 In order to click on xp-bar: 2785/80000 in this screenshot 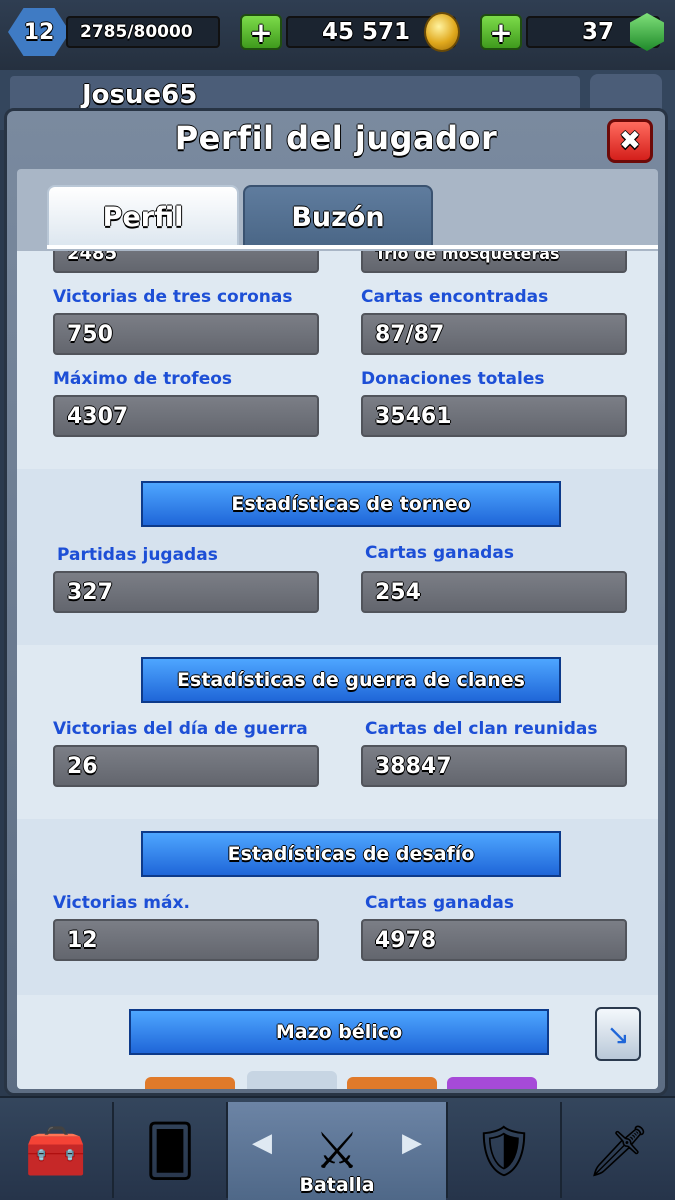, I will do `click(143, 32)`.